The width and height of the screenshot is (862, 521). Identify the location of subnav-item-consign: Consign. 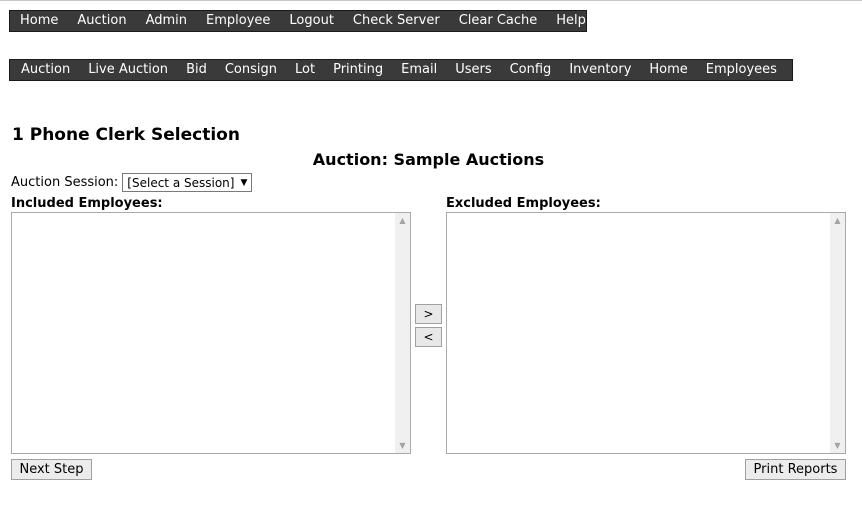
(251, 70).